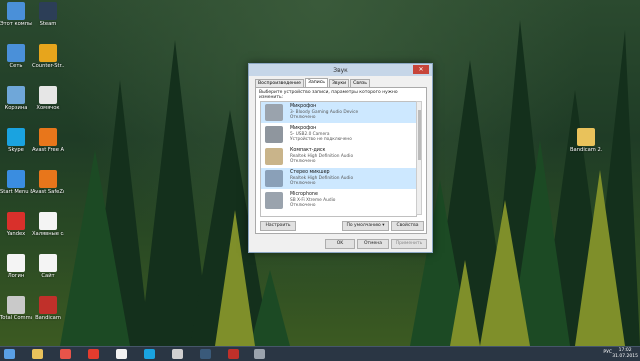  I want to click on desktop-icon-hamster: Хомячок, so click(48, 98).